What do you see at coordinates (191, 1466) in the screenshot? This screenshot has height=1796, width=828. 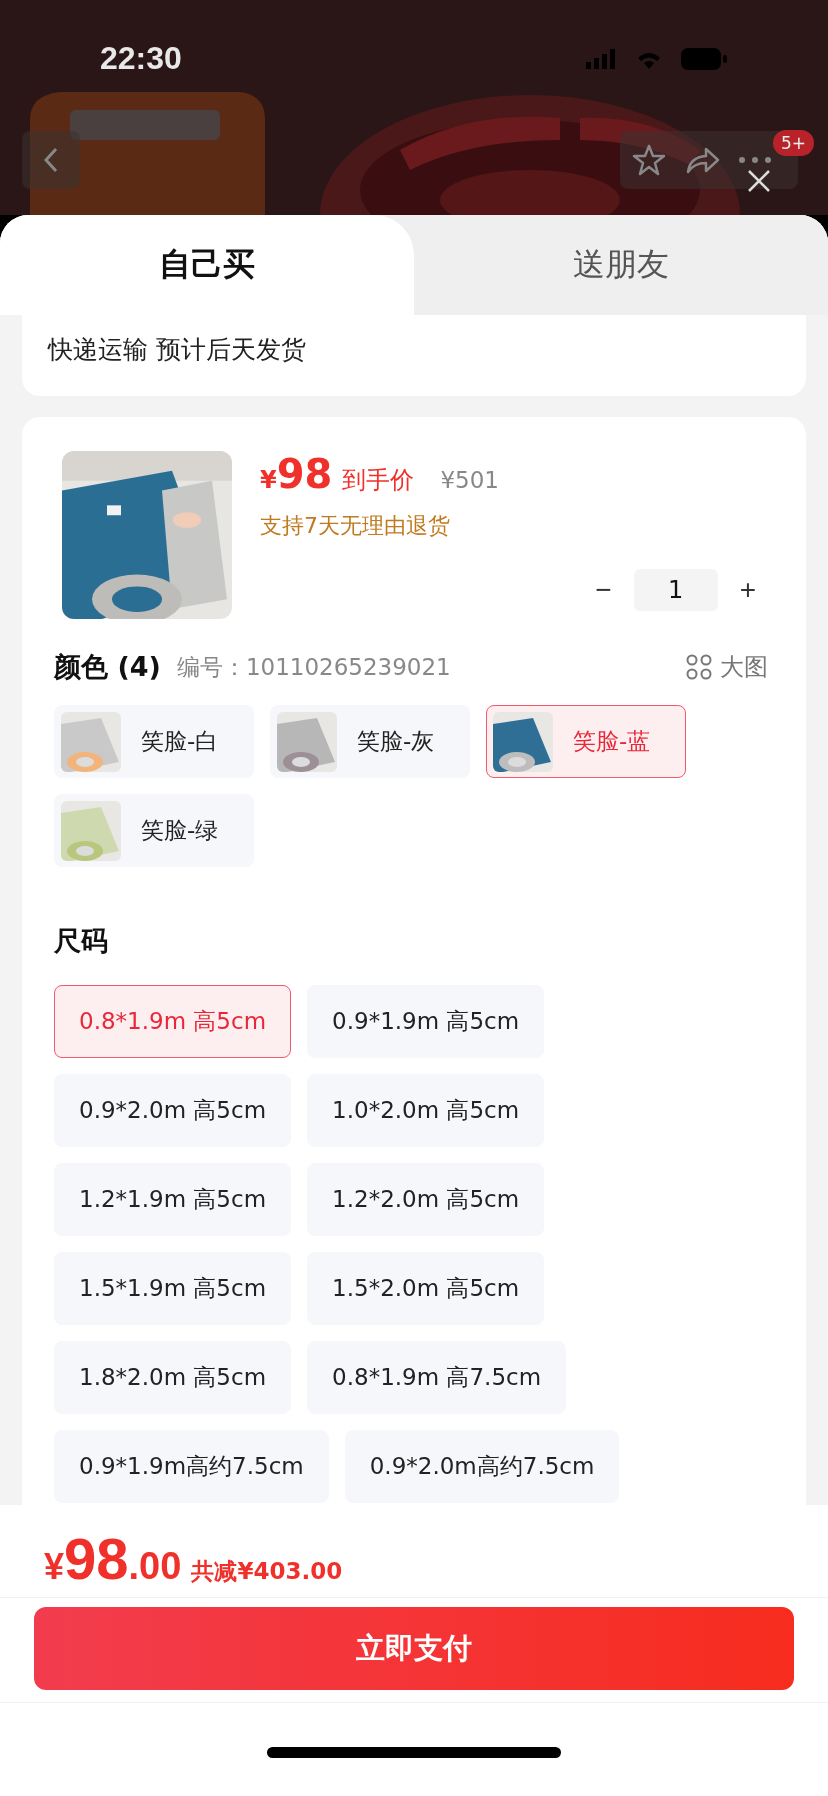 I see `size-option: 0.9*1.9m高约7.5cm` at bounding box center [191, 1466].